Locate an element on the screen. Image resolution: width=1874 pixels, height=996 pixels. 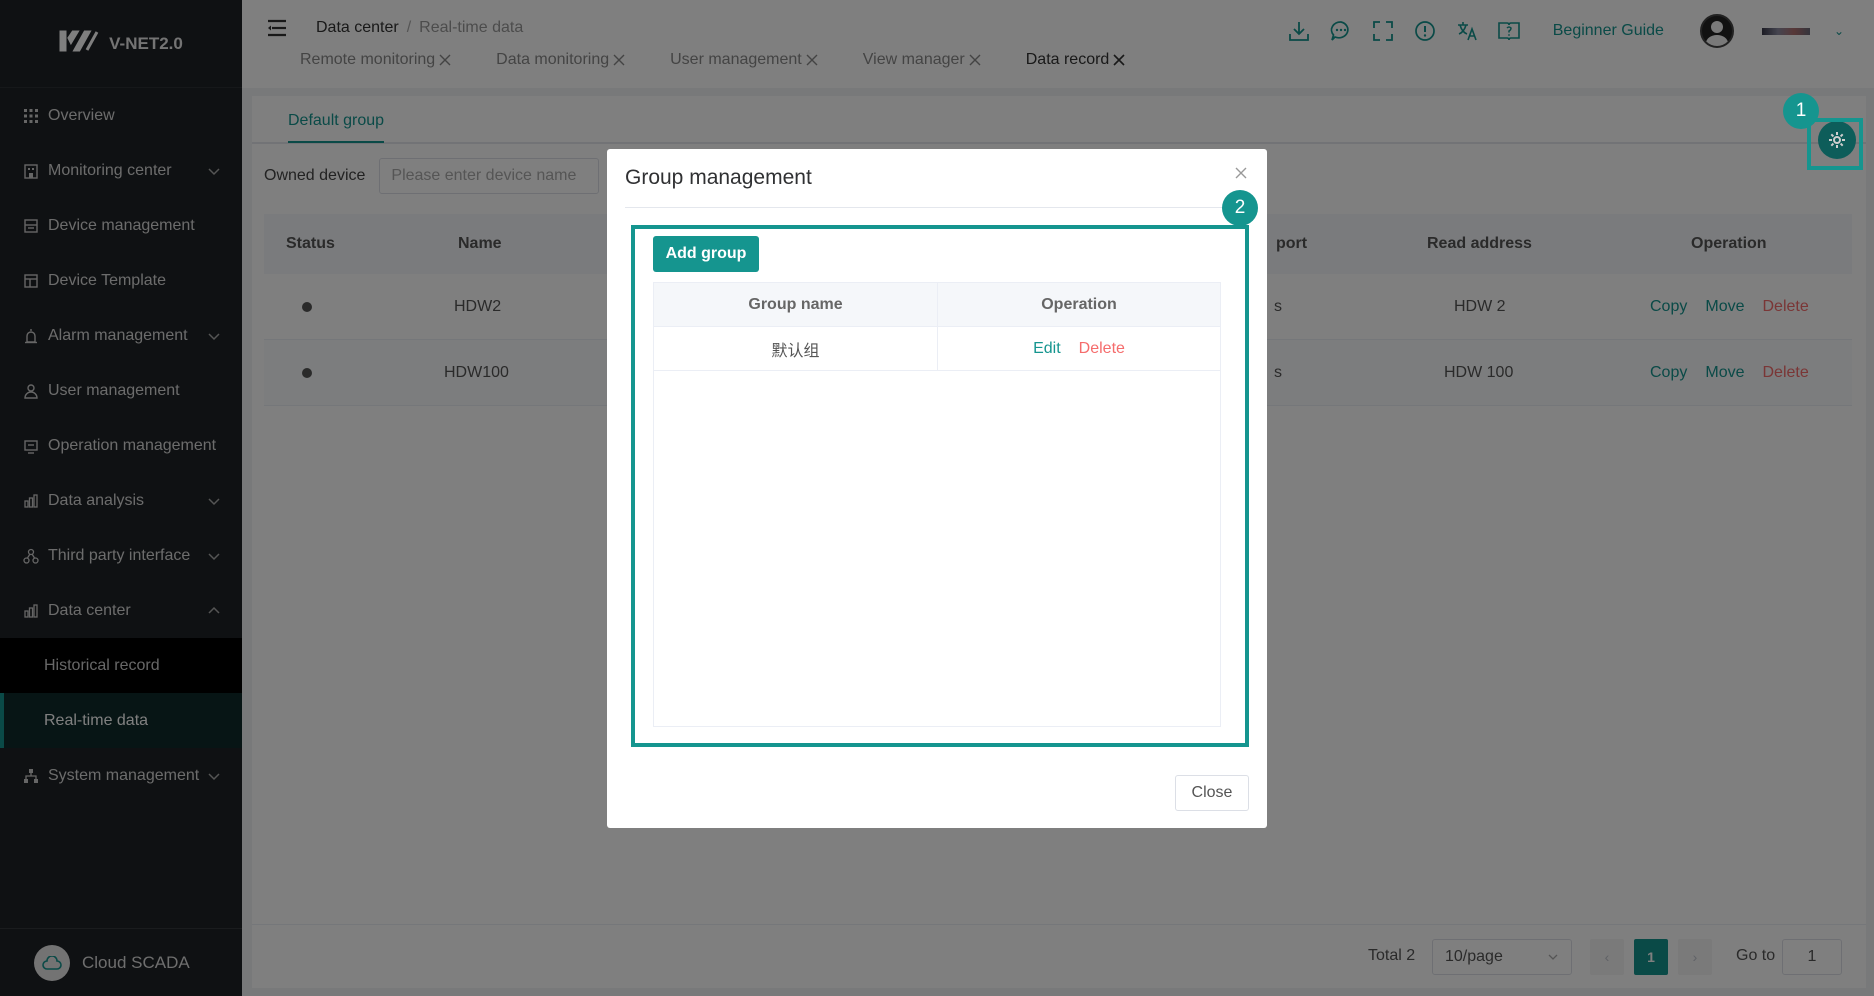
edit-button: Edit is located at coordinates (1047, 349).